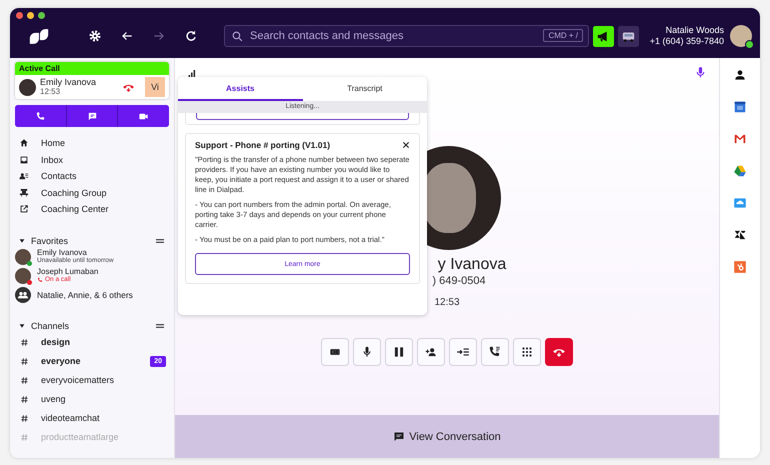 The image size is (770, 465). Describe the element at coordinates (700, 72) in the screenshot. I see `microphone-icon` at that location.